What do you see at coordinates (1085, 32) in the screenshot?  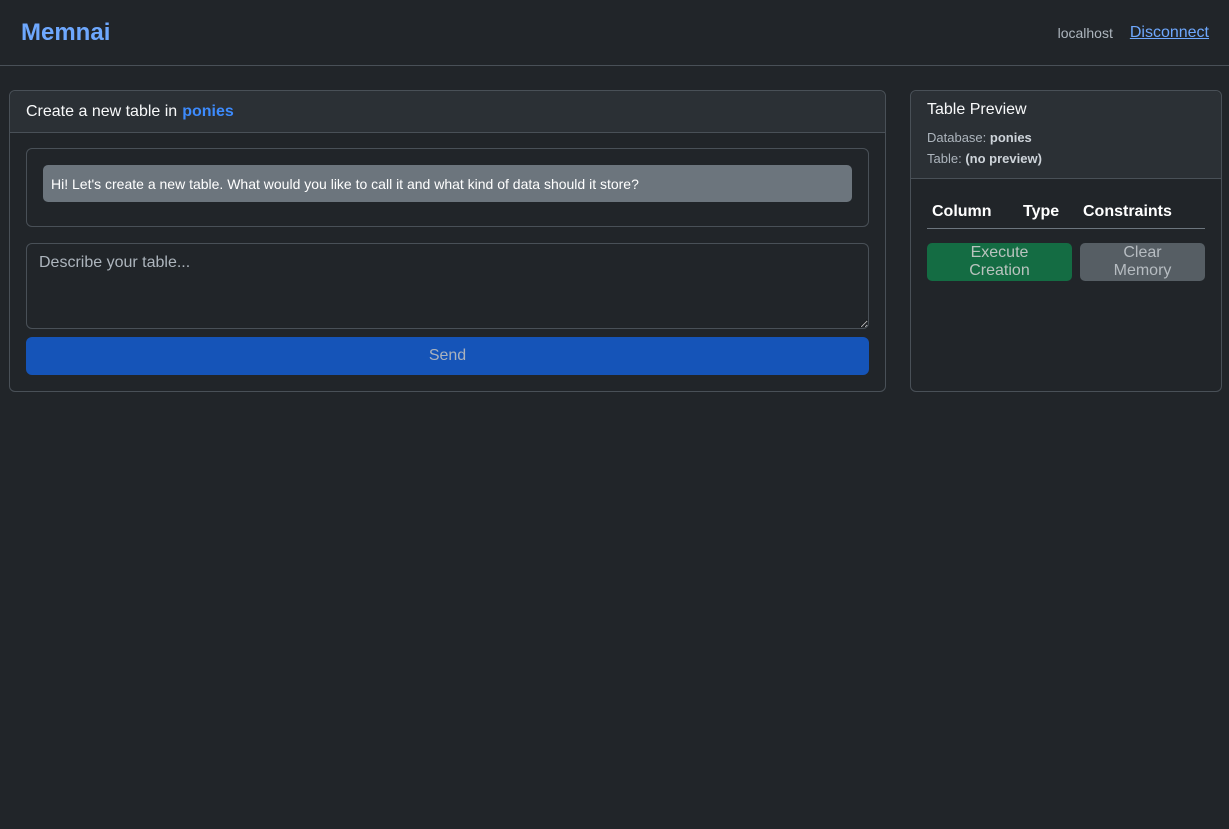 I see `connection-host: localhost` at bounding box center [1085, 32].